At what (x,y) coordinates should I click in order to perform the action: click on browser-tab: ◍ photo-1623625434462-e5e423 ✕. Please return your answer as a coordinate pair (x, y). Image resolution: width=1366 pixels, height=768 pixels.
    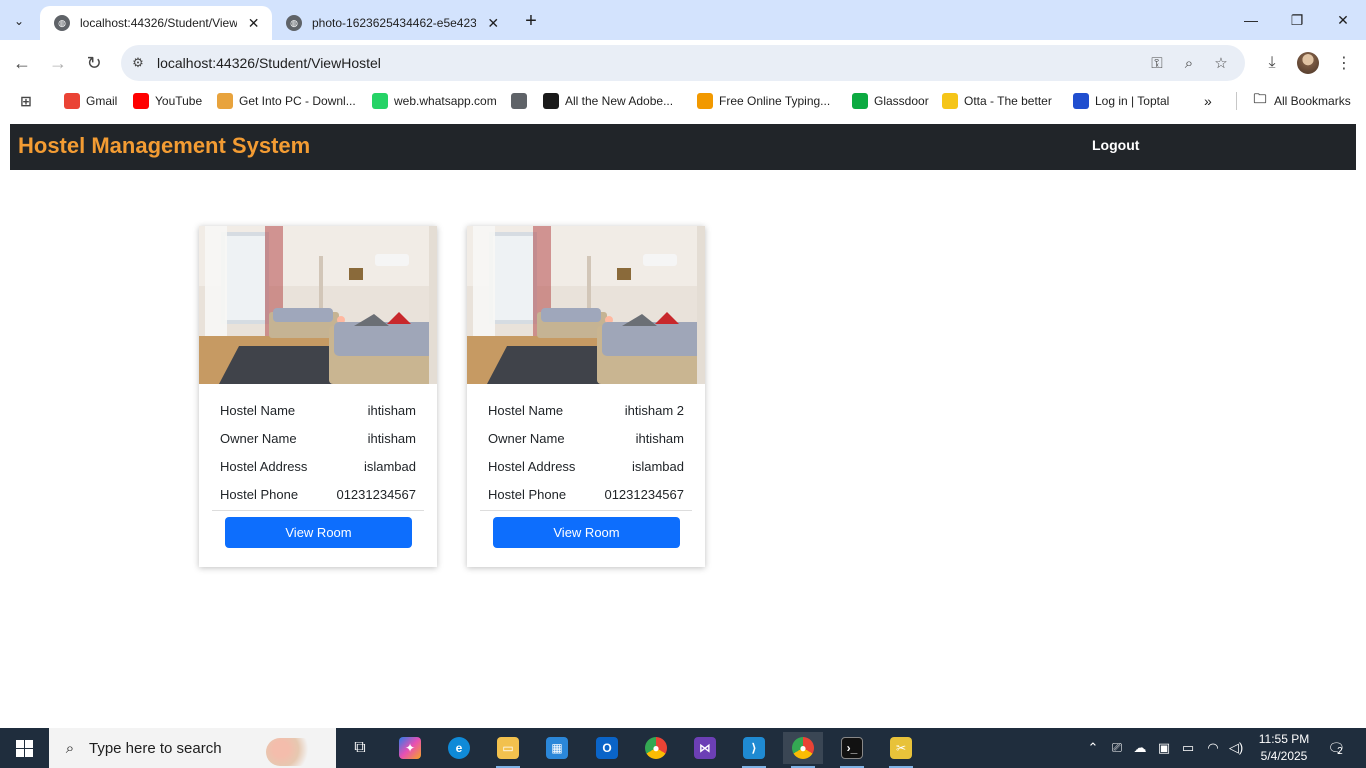
    Looking at the image, I should click on (392, 23).